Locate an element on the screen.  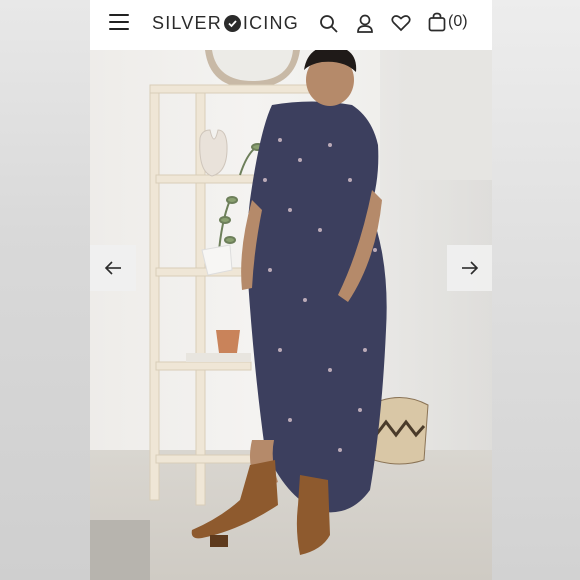
arrow-left-icon is located at coordinates (112, 268).